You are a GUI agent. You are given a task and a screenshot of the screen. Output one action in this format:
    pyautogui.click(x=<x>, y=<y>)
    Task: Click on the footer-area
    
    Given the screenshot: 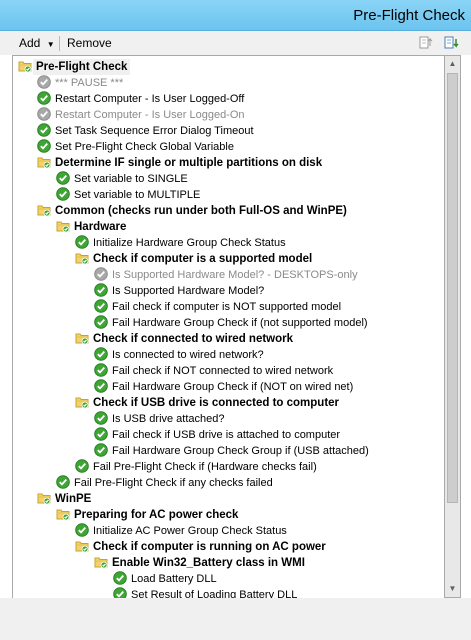 What is the action you would take?
    pyautogui.click(x=235, y=619)
    